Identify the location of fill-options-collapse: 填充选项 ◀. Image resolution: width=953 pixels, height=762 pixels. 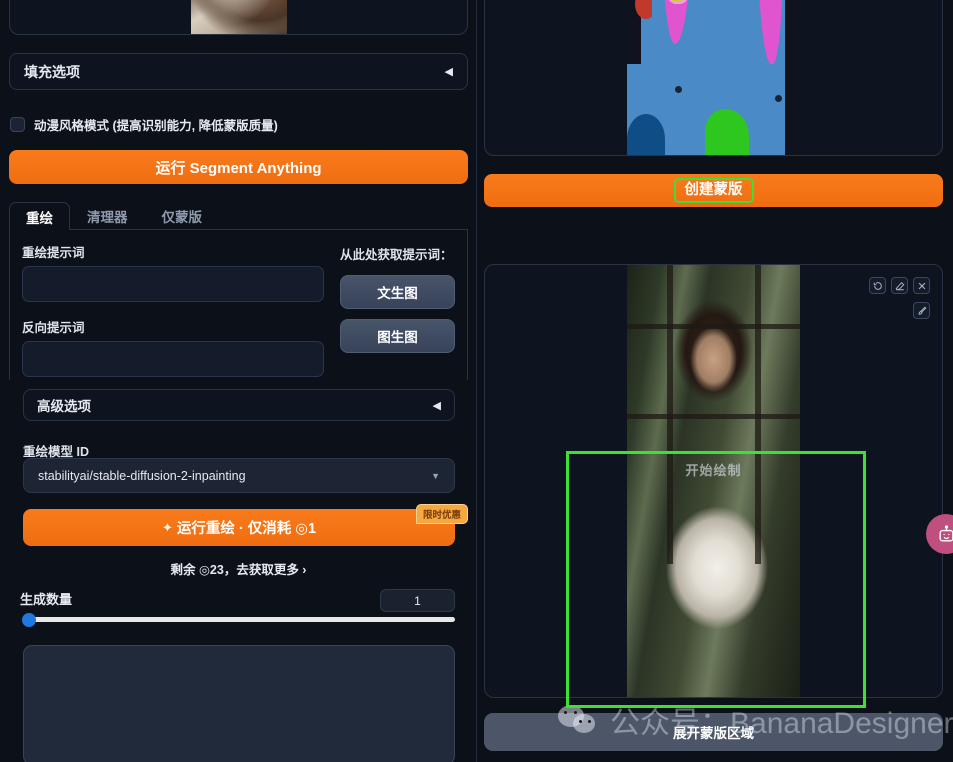
(238, 71).